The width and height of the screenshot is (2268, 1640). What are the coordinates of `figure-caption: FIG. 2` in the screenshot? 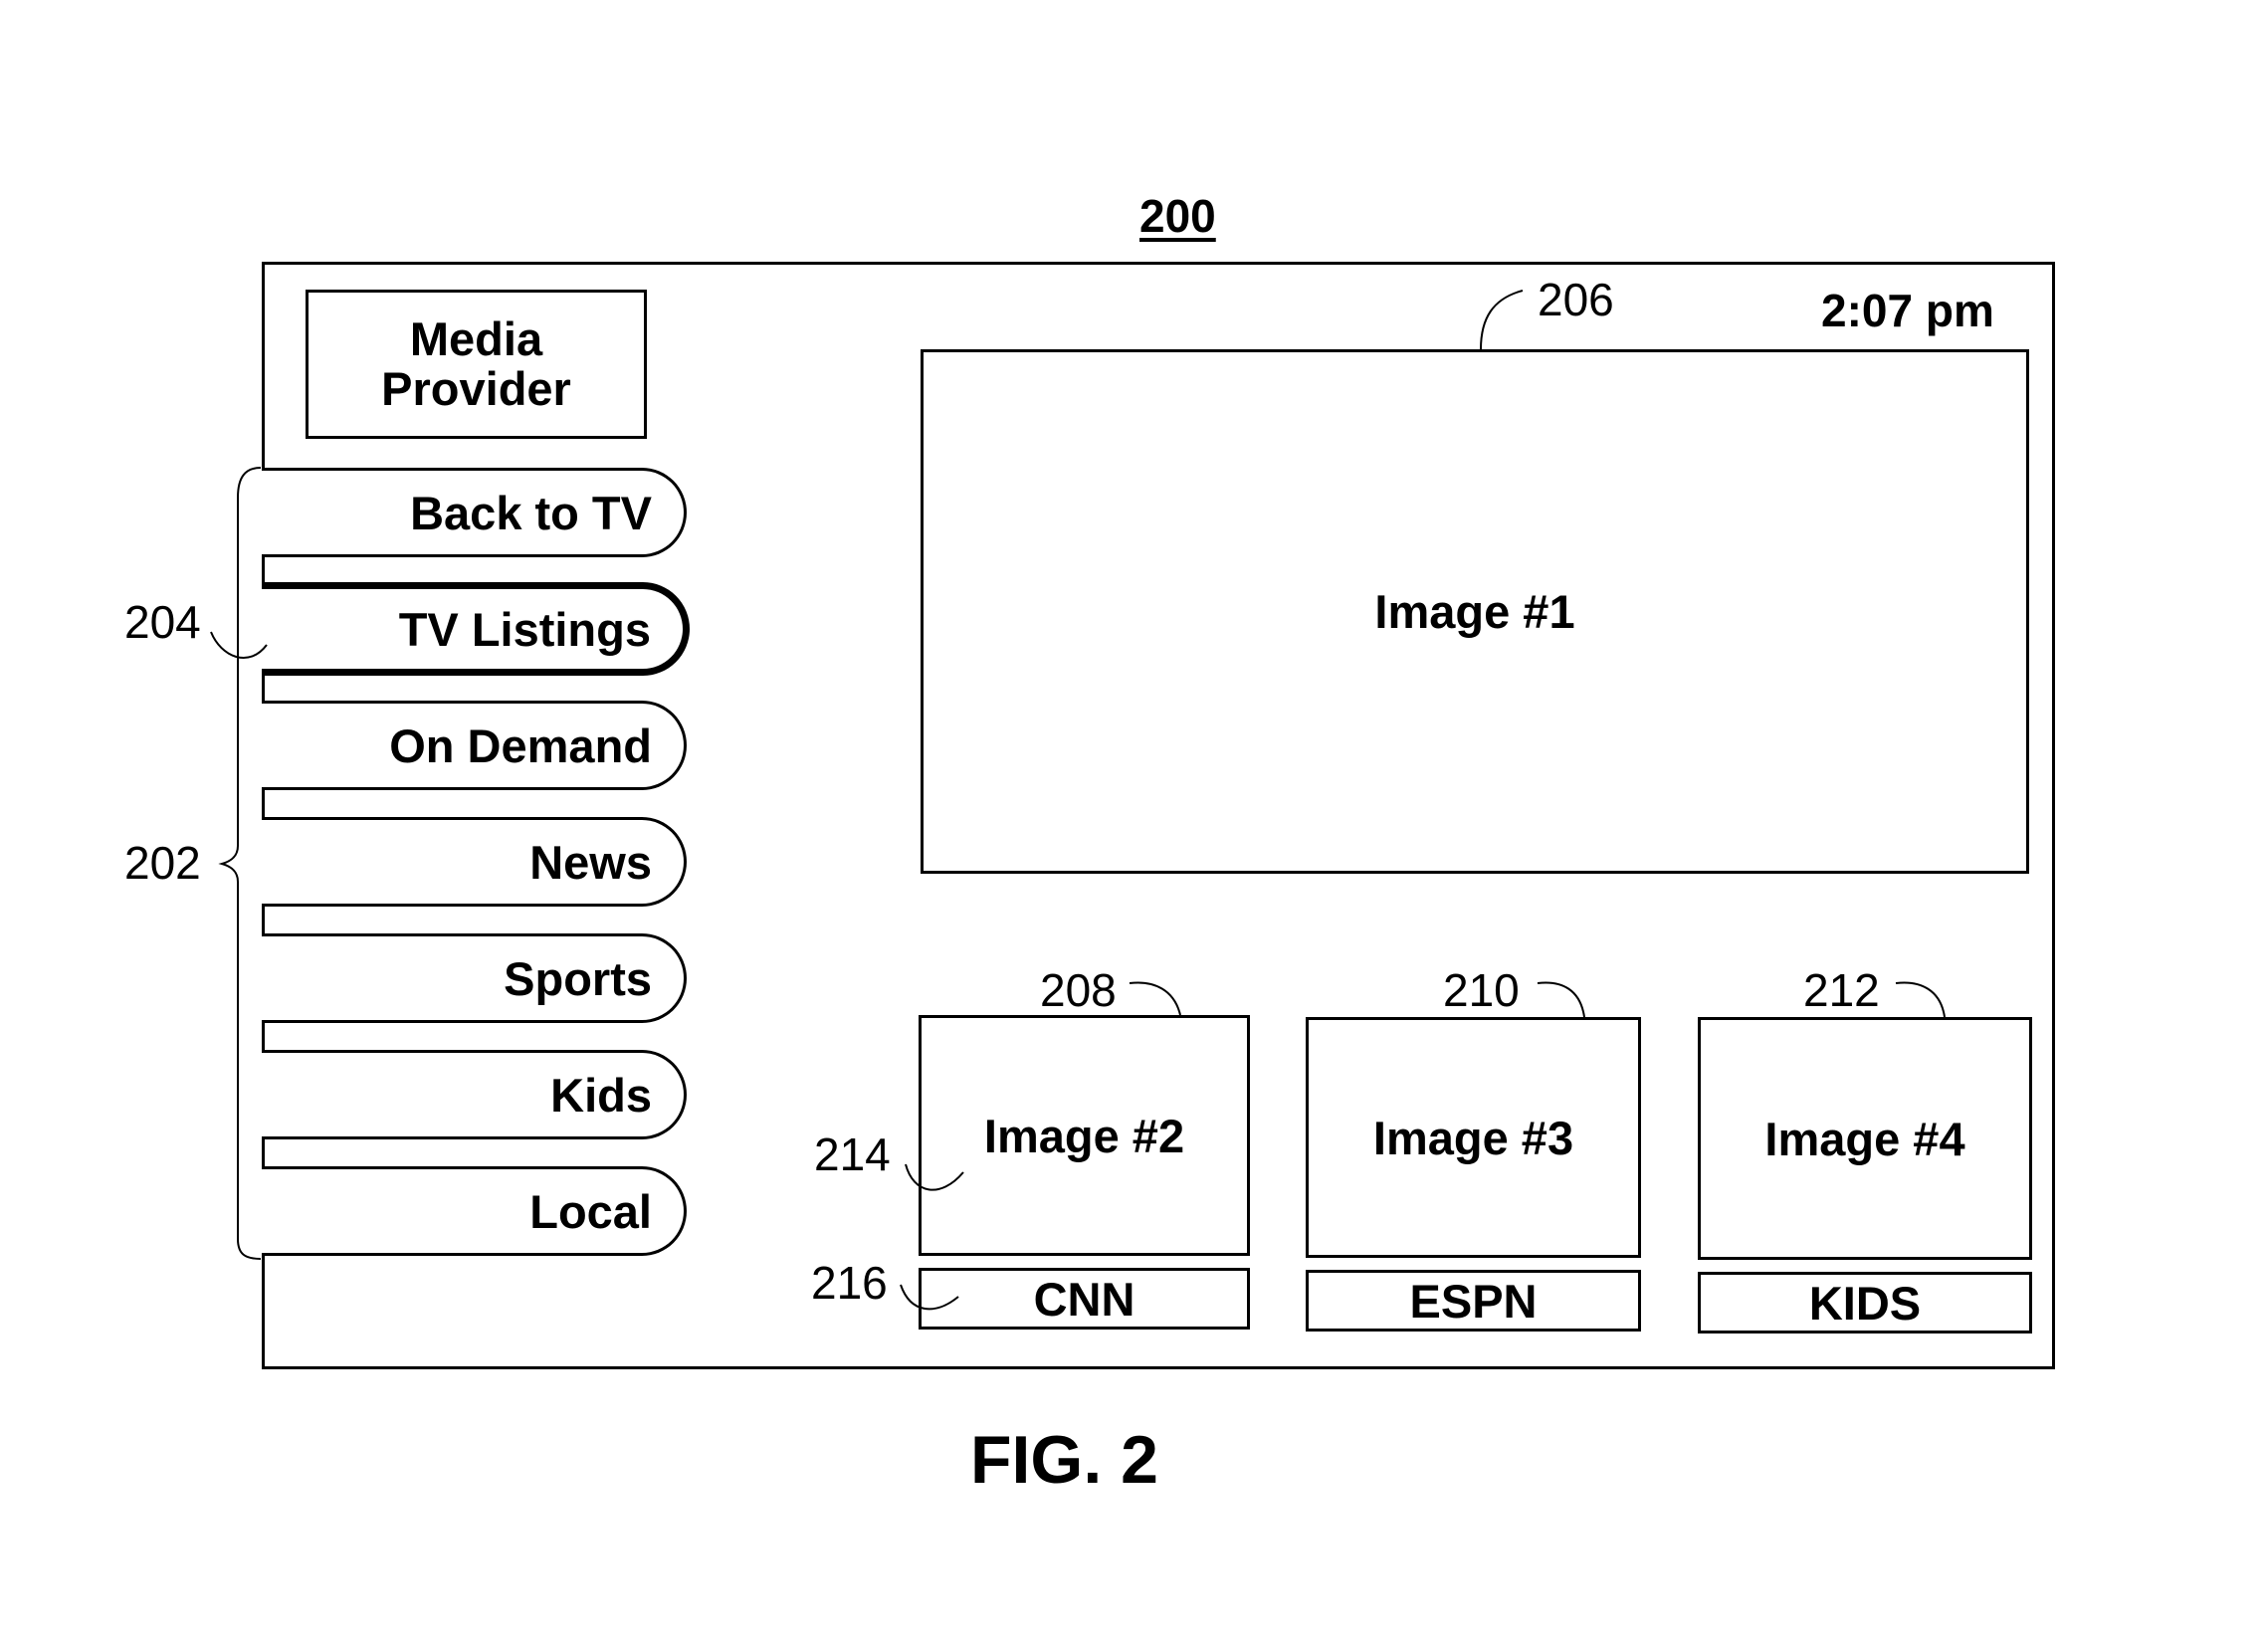 It's located at (1064, 1460).